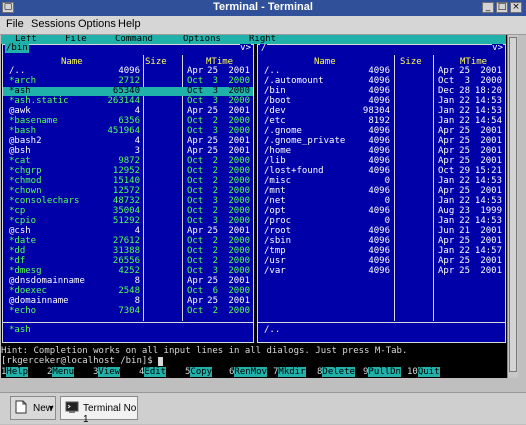 This screenshot has height=425, width=526. What do you see at coordinates (23, 131) in the screenshot?
I see `file-name: *bash` at bounding box center [23, 131].